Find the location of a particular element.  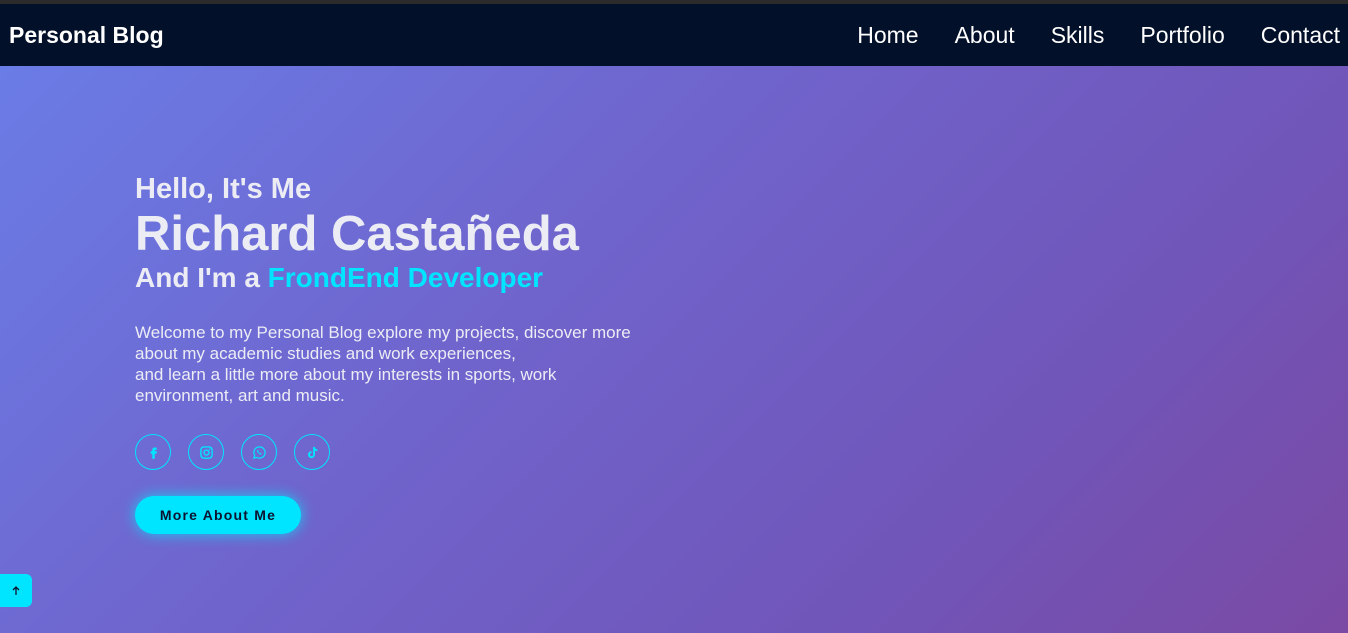

description-line: environment, art and music. is located at coordinates (240, 395).